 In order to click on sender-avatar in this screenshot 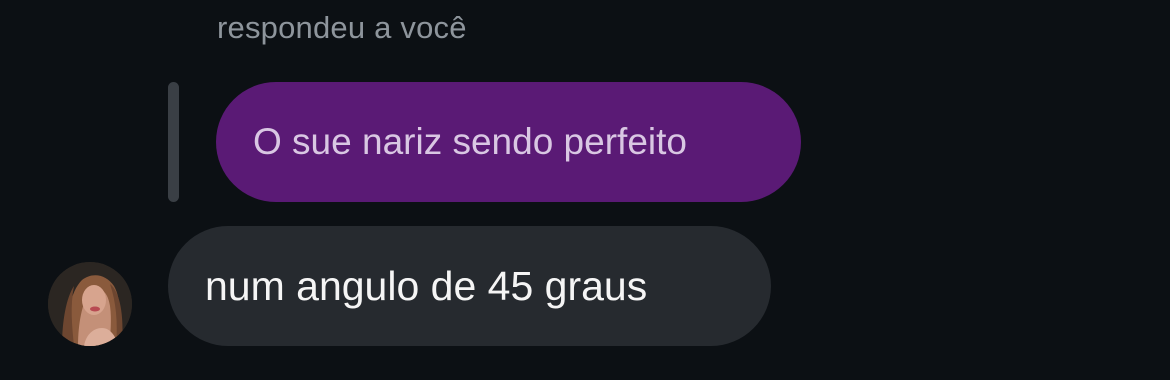, I will do `click(90, 304)`.